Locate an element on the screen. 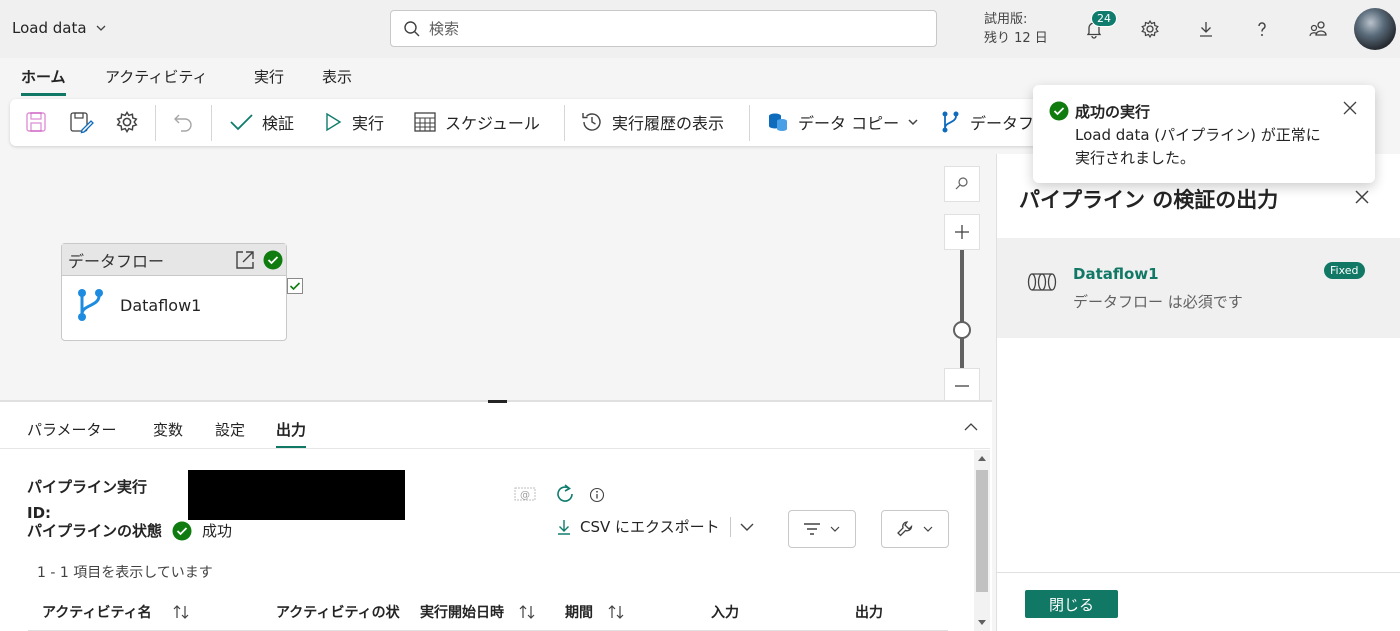 The image size is (1400, 631). dataflow-activity-node: データフロー Dataflow1 is located at coordinates (174, 292).